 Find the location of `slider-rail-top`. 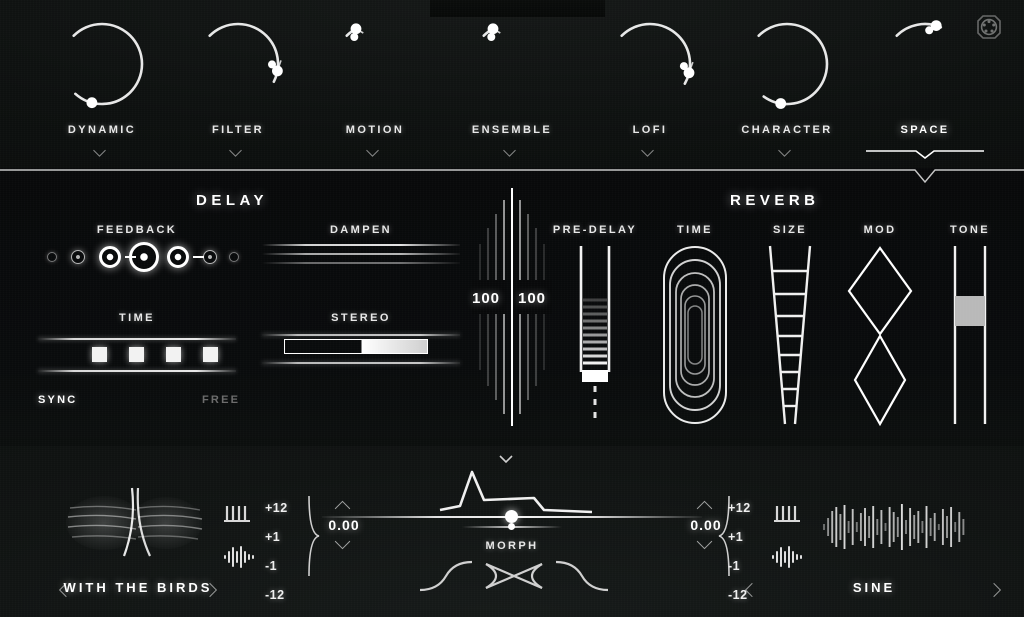

slider-rail-top is located at coordinates (137, 339).